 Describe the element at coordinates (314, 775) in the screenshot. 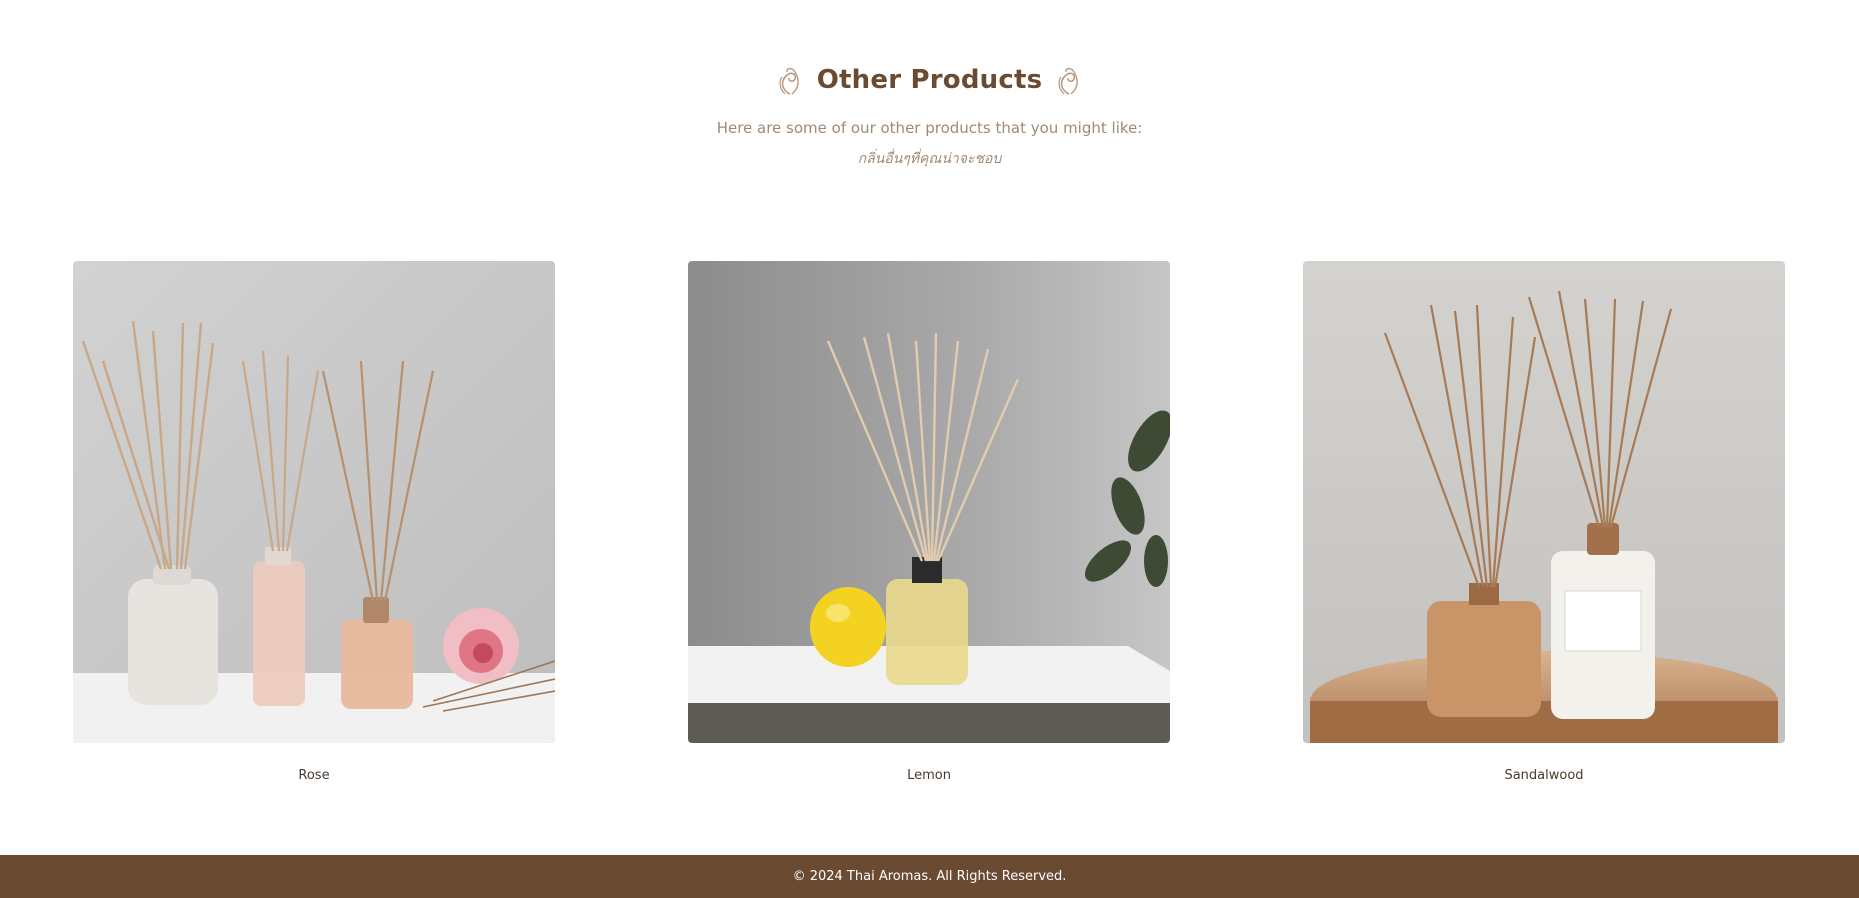

I see `product-label: Rose` at that location.